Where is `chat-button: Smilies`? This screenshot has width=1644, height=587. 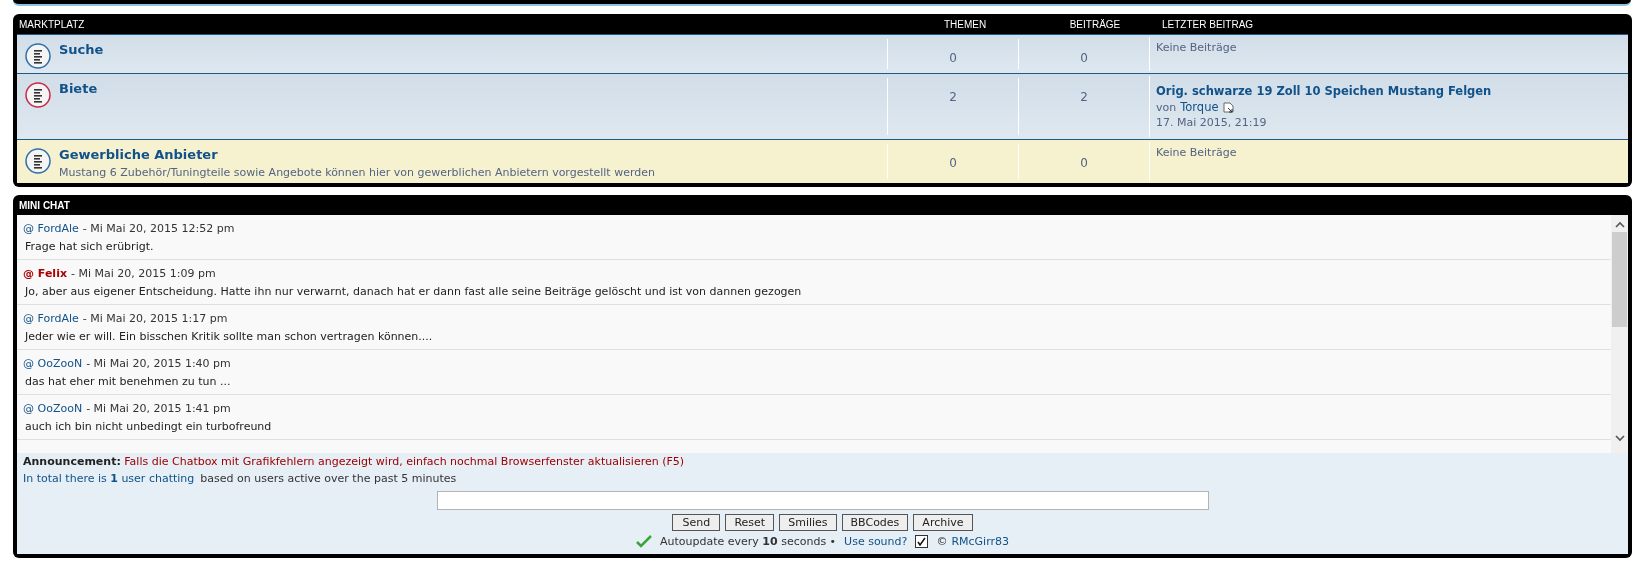
chat-button: Smilies is located at coordinates (808, 522).